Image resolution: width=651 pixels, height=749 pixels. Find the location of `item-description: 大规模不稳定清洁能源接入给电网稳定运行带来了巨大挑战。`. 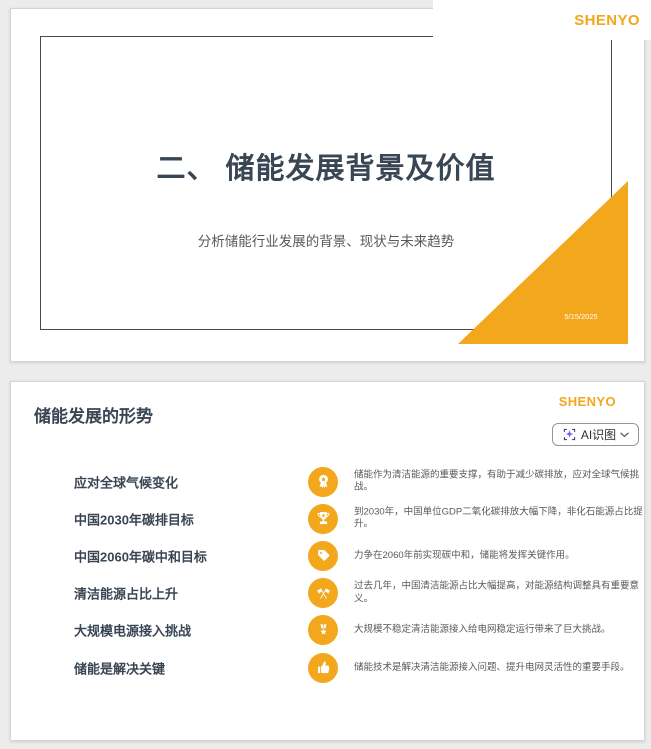

item-description: 大规模不稳定清洁能源接入给电网稳定运行带来了巨大挑战。 is located at coordinates (482, 630).